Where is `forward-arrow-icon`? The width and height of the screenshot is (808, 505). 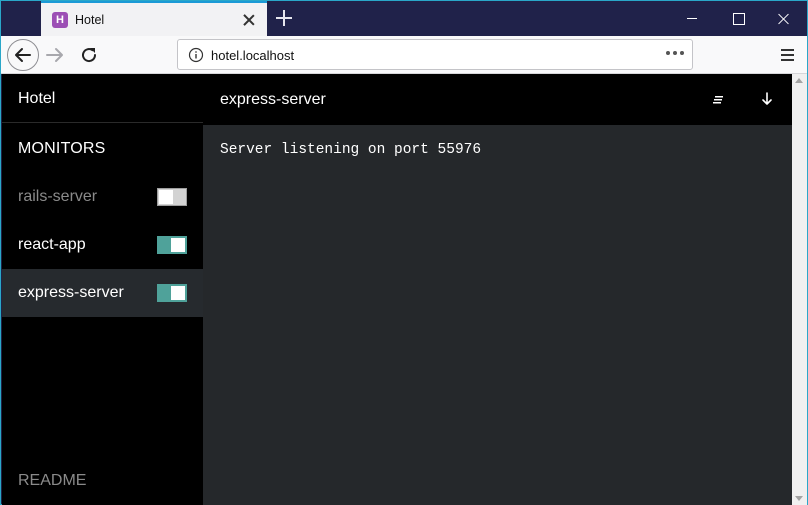
forward-arrow-icon is located at coordinates (55, 55).